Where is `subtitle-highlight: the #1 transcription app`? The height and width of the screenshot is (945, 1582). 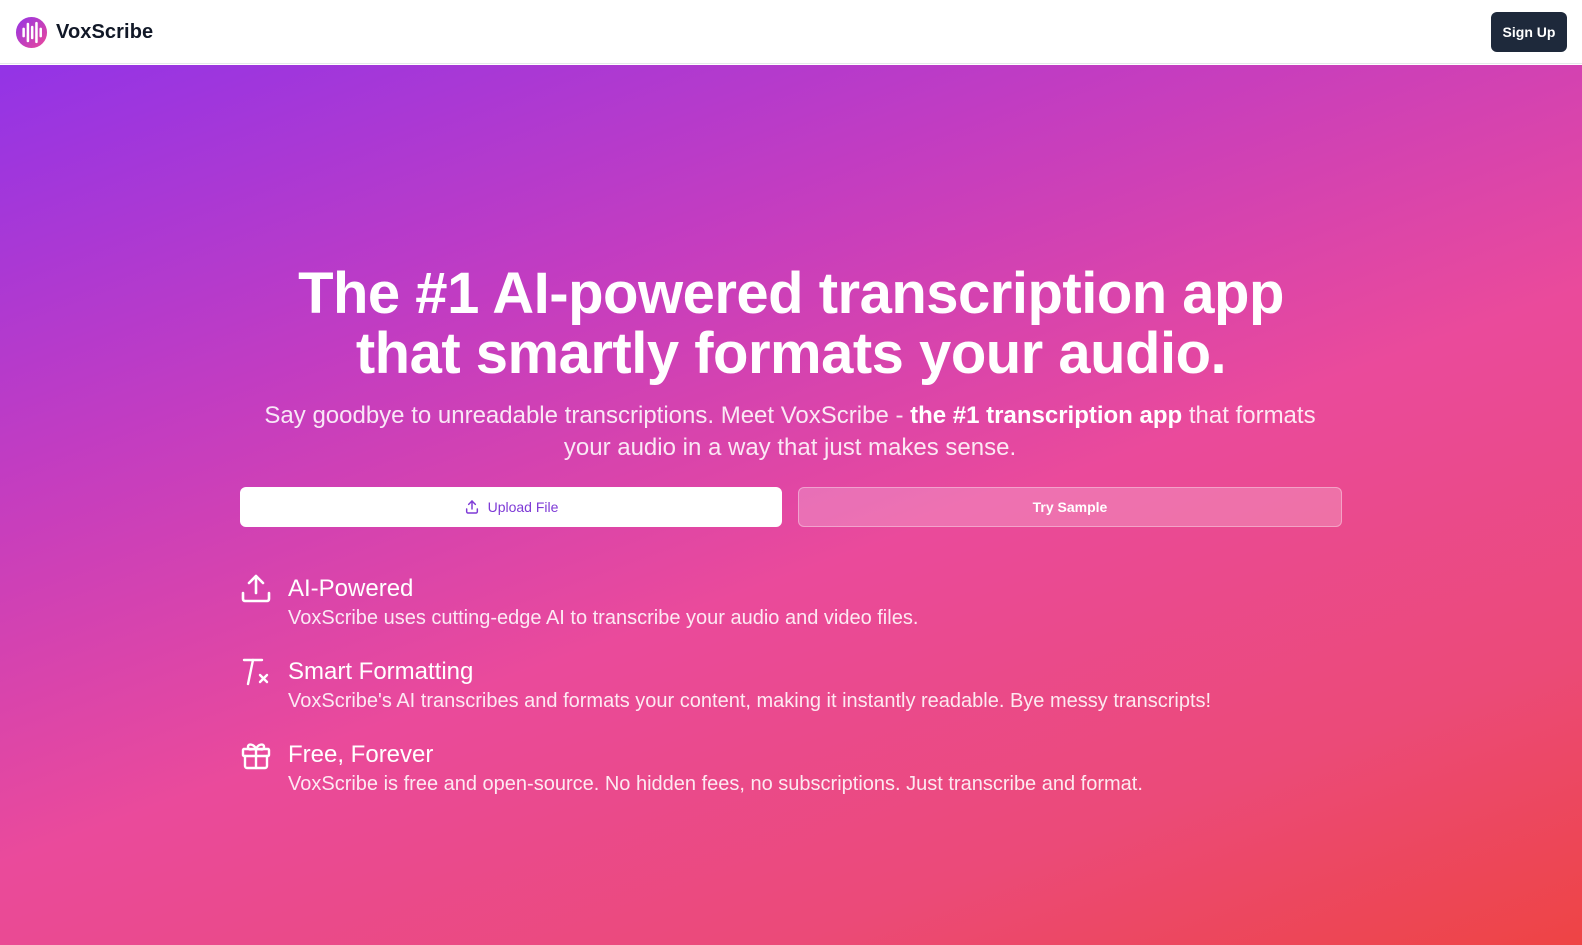
subtitle-highlight: the #1 transcription app is located at coordinates (1046, 415).